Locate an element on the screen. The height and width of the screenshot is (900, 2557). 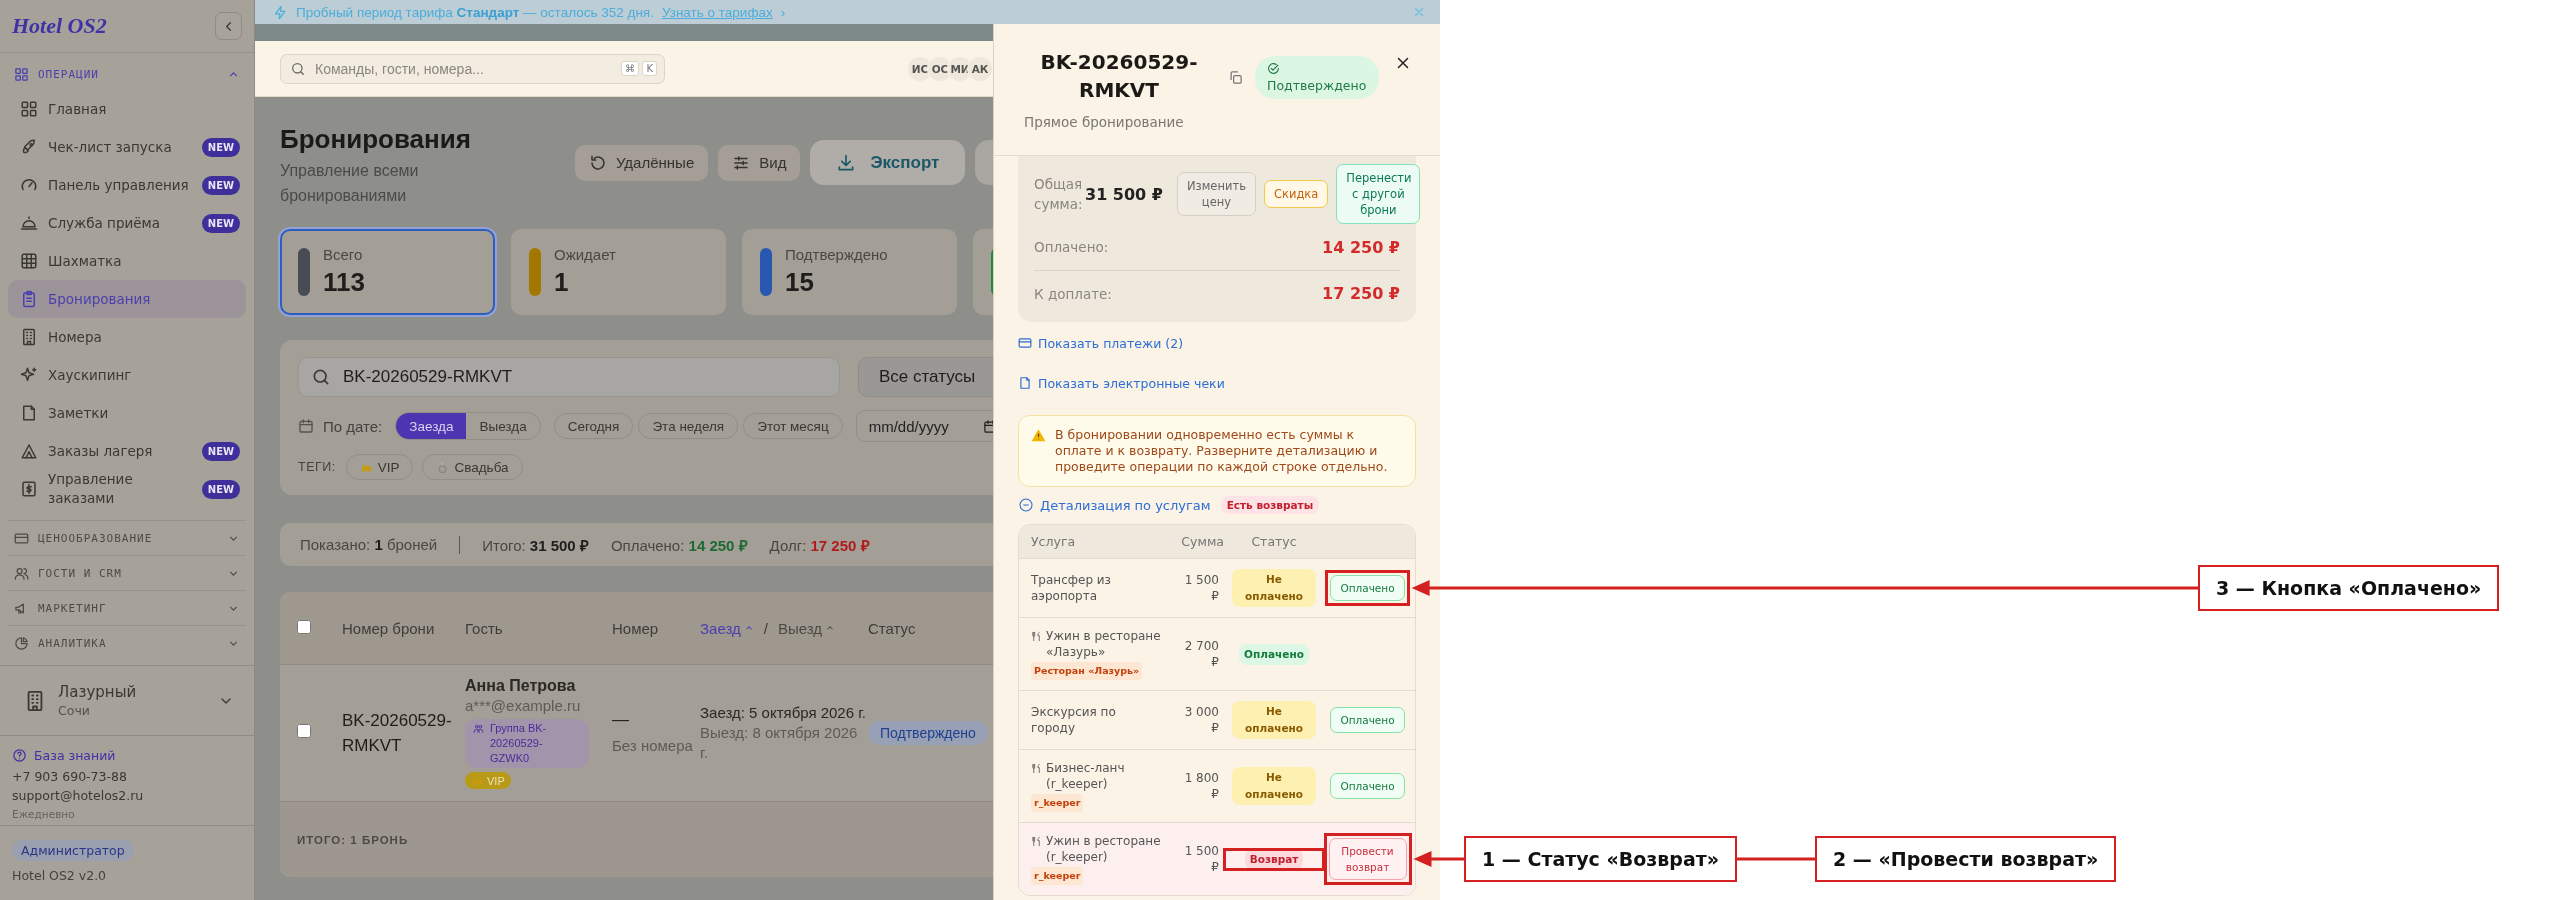
stat-label: Ожидает is located at coordinates (585, 254).